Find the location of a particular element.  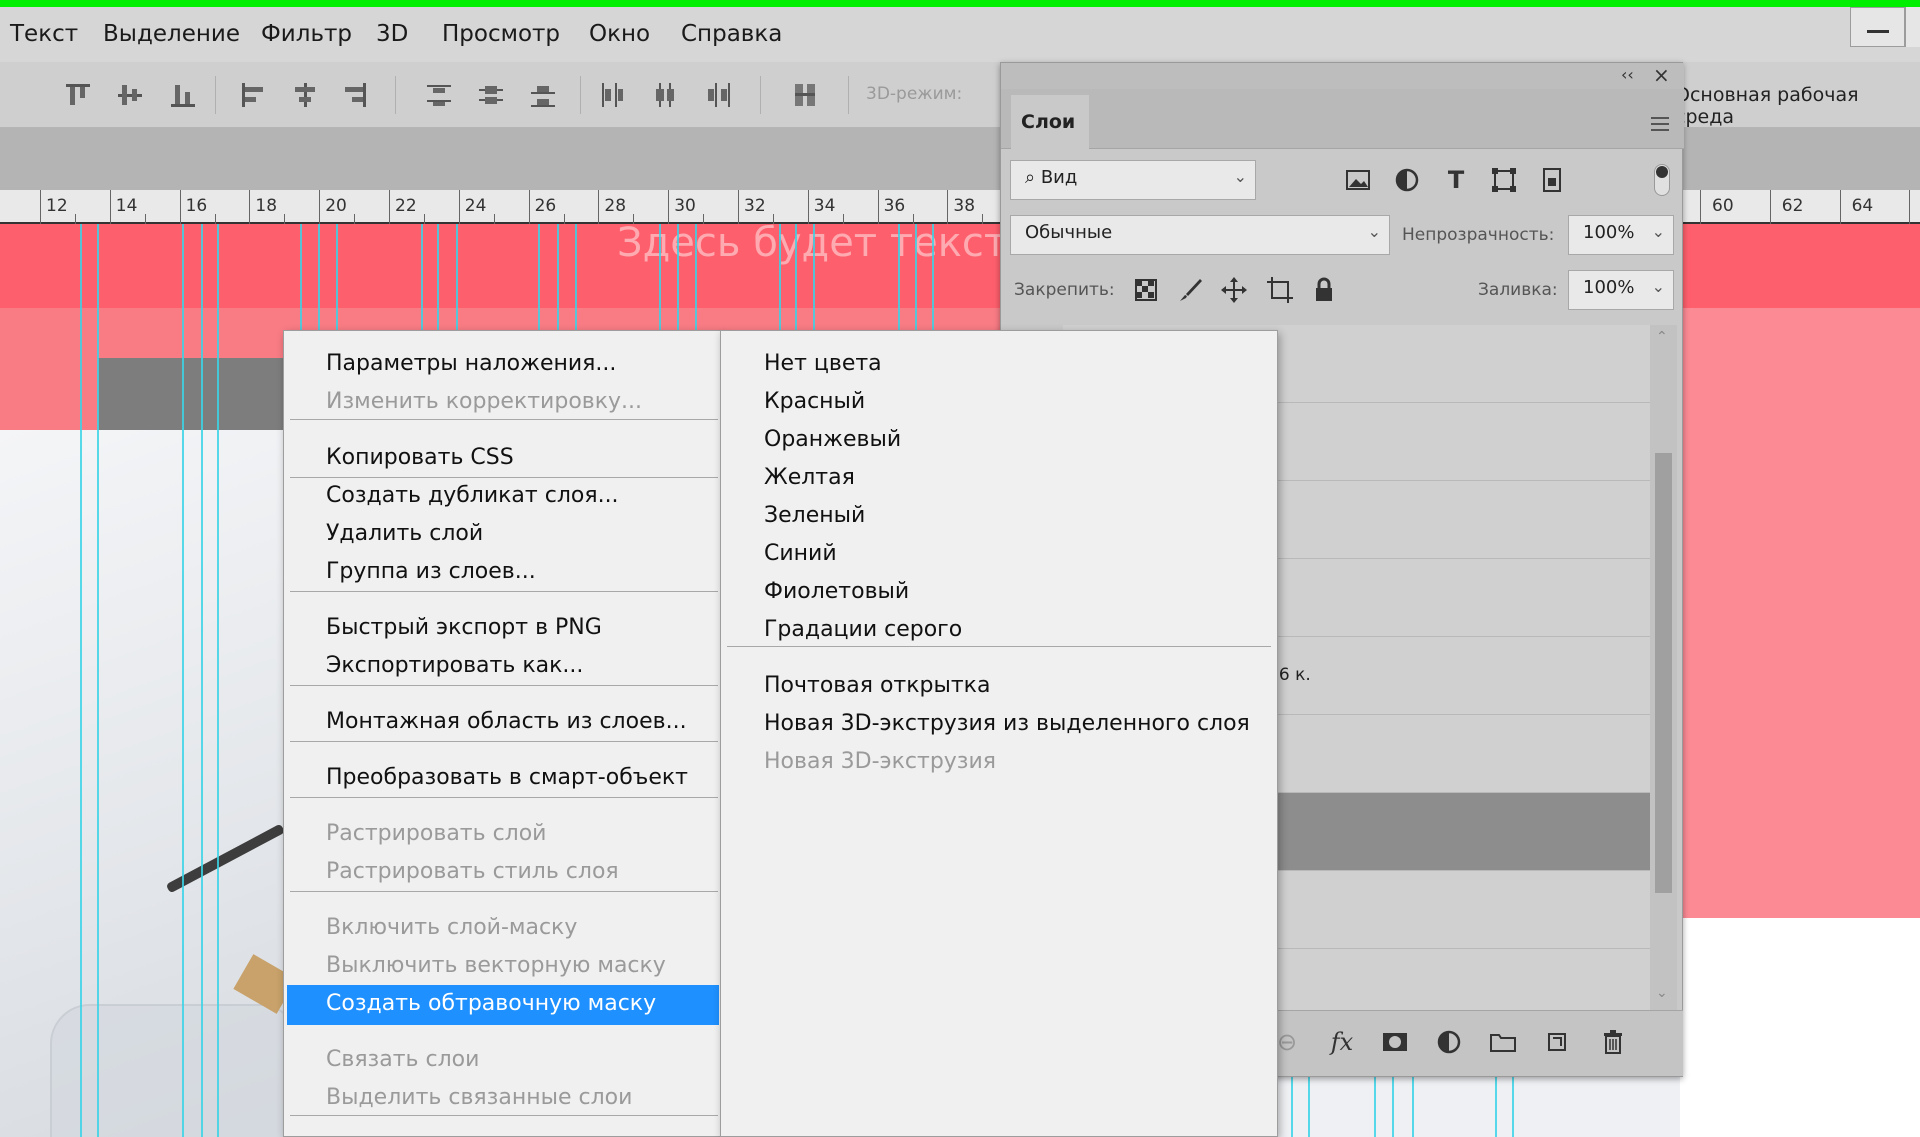

ruler-label: 36 is located at coordinates (894, 206).